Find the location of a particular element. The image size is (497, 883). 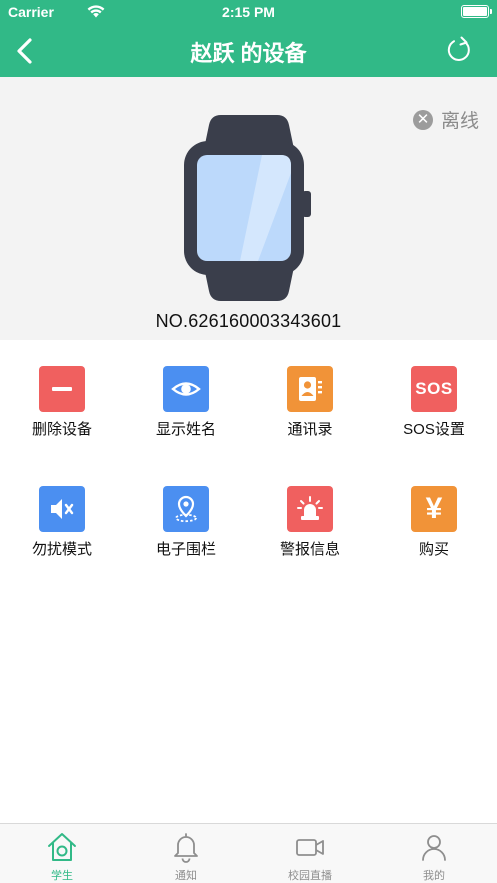

sos-icon-text: SOS is located at coordinates (434, 388).